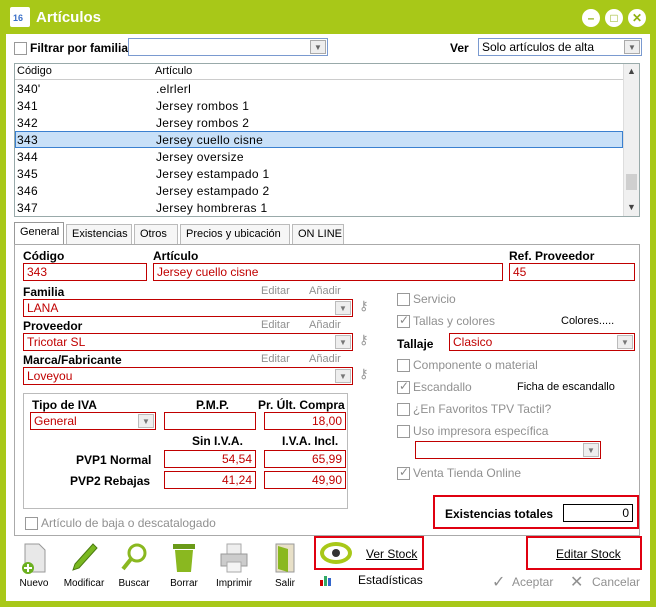  What do you see at coordinates (434, 299) in the screenshot?
I see `servicio-label: Servicio` at bounding box center [434, 299].